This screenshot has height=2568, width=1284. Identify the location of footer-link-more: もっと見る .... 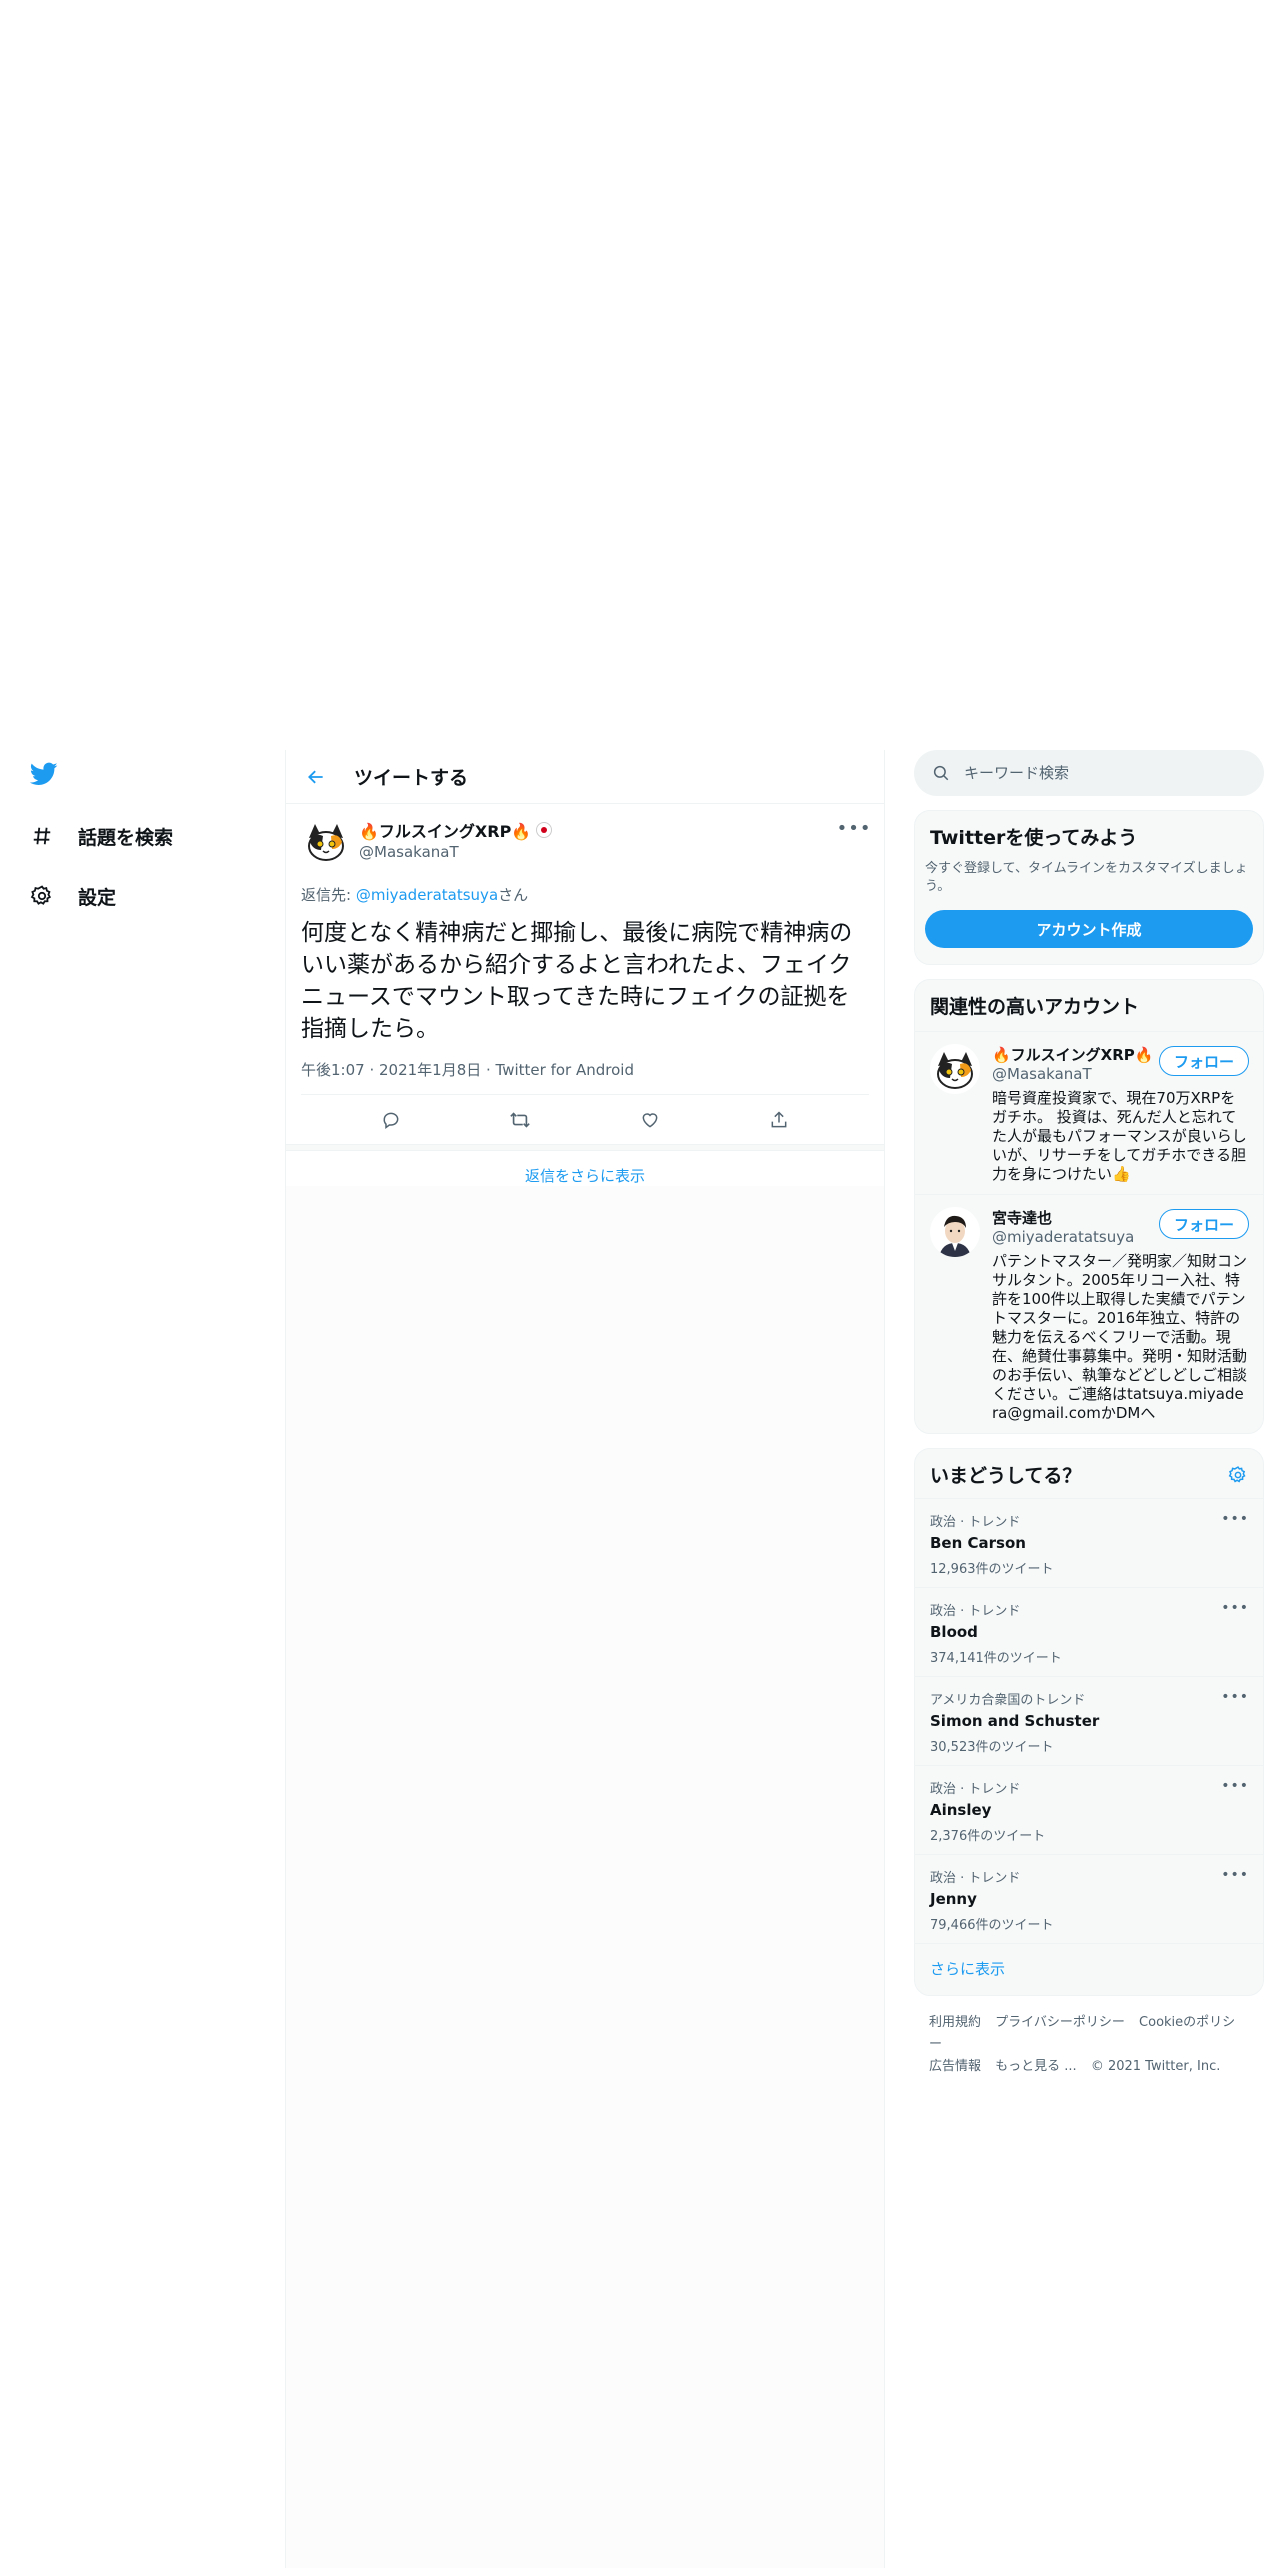
(1036, 2066).